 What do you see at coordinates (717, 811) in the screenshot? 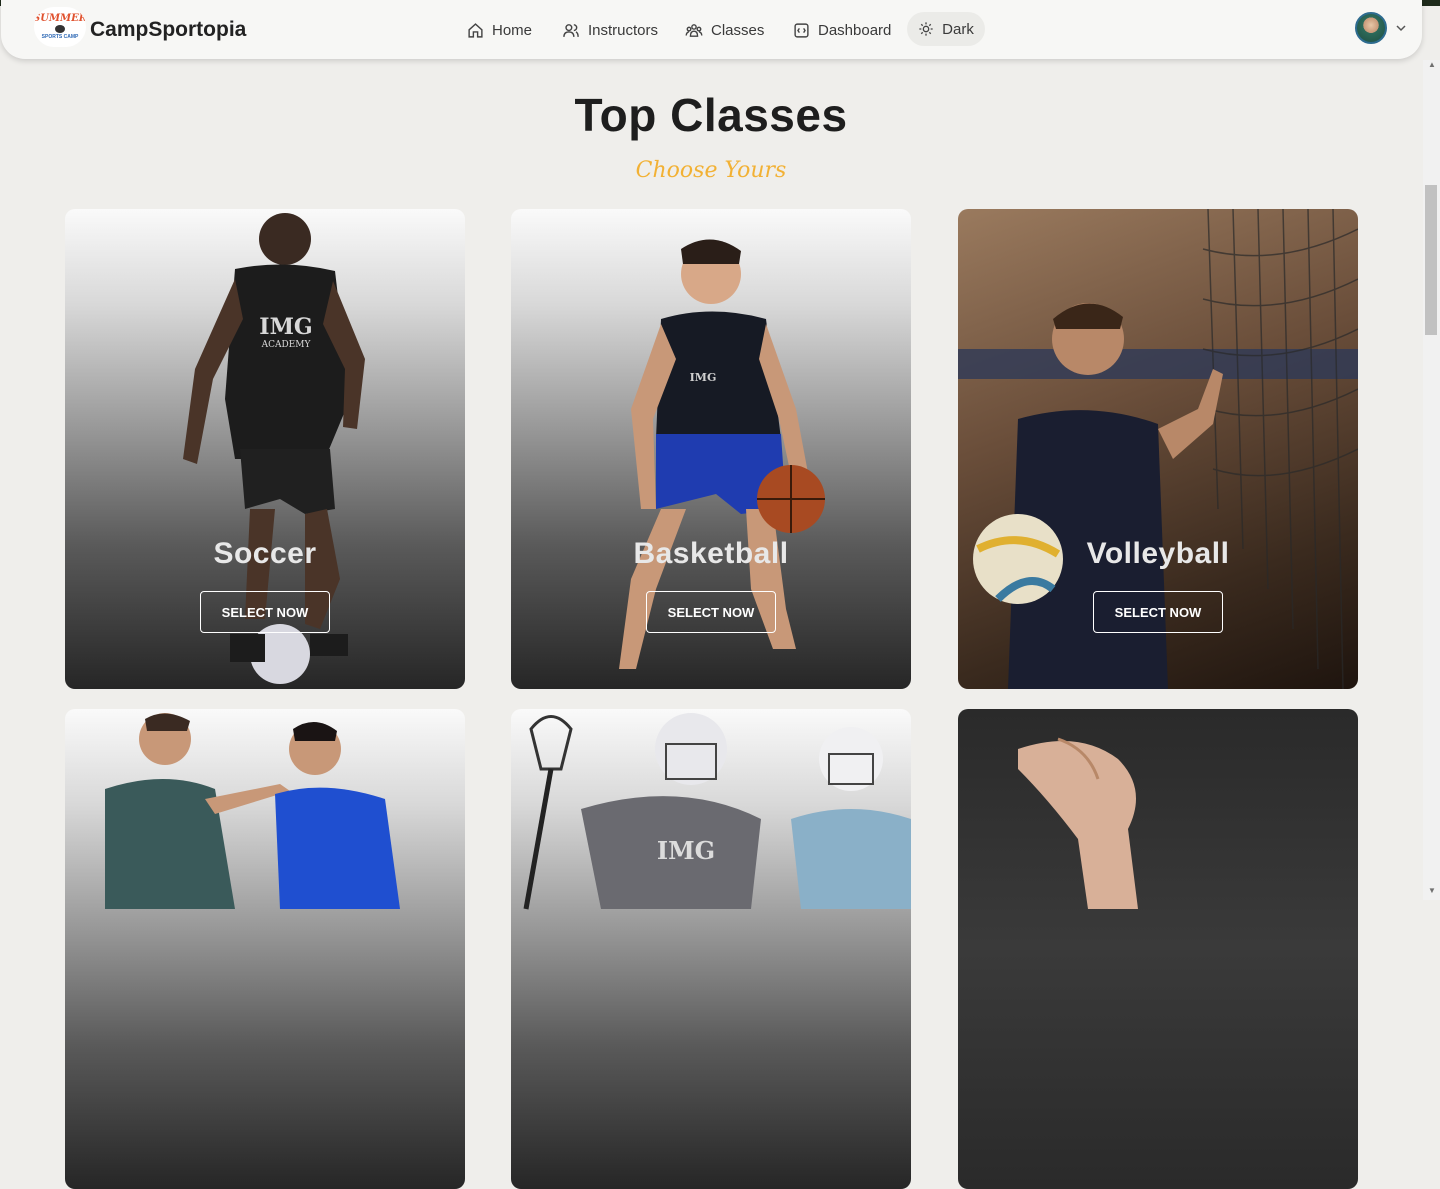
I see `lacrosse-players-image: IMG` at bounding box center [717, 811].